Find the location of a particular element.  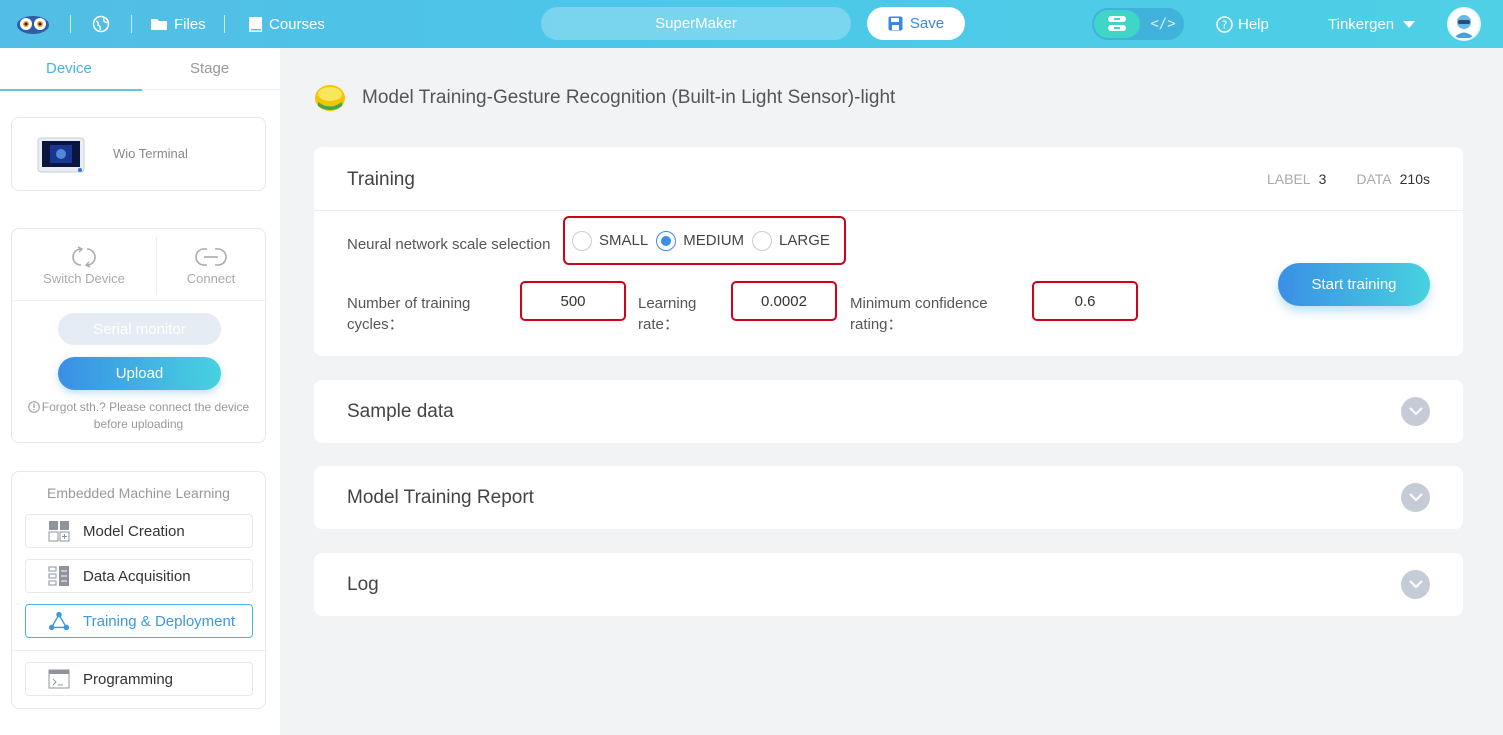

min-confidence-input: 0.6 is located at coordinates (1085, 301).